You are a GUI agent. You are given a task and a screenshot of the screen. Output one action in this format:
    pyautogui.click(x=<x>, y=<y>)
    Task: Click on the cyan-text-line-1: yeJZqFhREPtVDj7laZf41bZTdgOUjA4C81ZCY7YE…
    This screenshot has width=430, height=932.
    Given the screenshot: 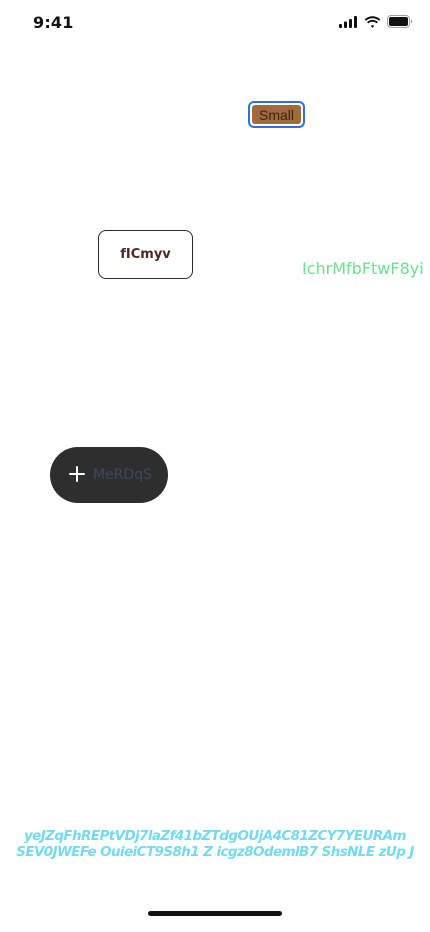 What is the action you would take?
    pyautogui.click(x=215, y=836)
    